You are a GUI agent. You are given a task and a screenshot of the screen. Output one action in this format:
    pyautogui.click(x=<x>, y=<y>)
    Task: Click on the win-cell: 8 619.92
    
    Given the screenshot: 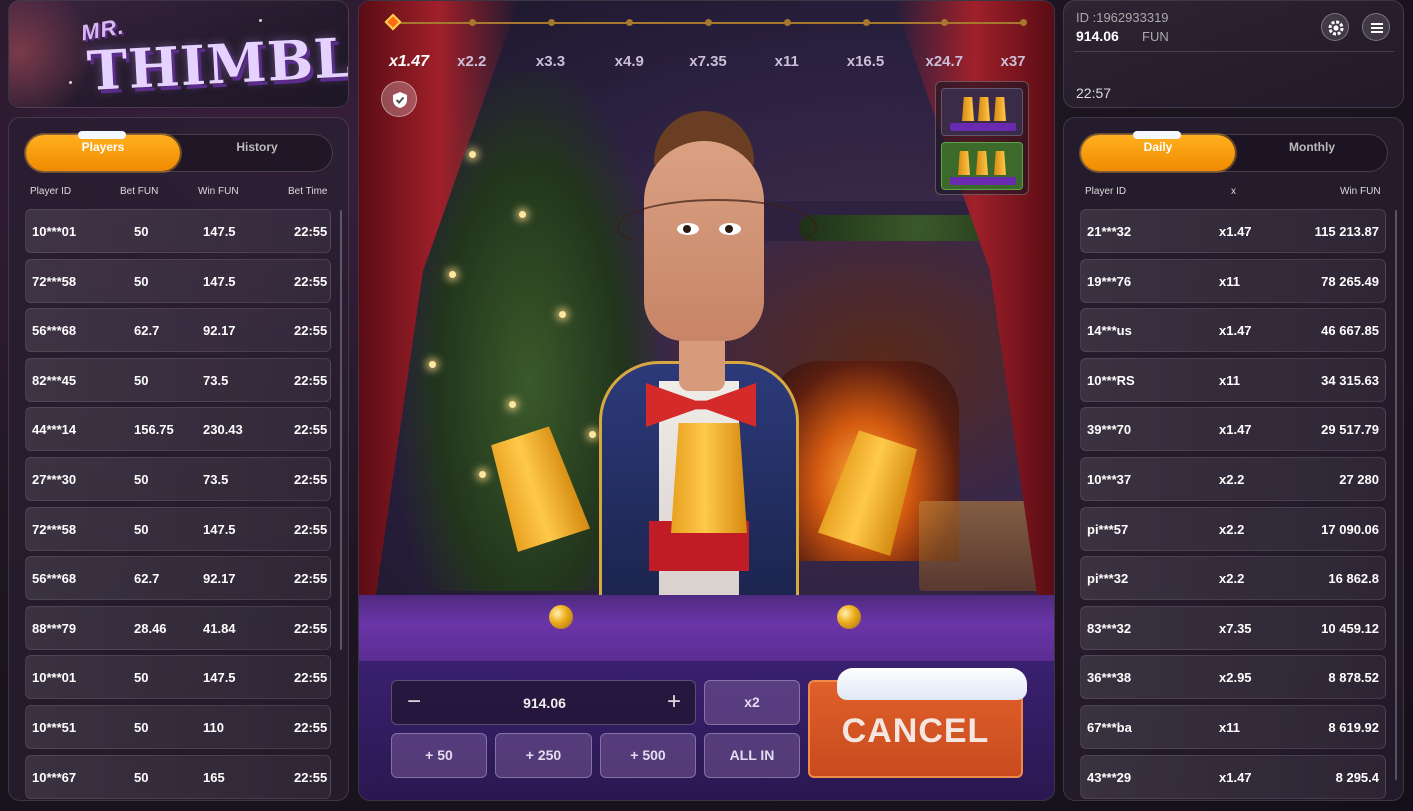 What is the action you would take?
    pyautogui.click(x=1353, y=727)
    